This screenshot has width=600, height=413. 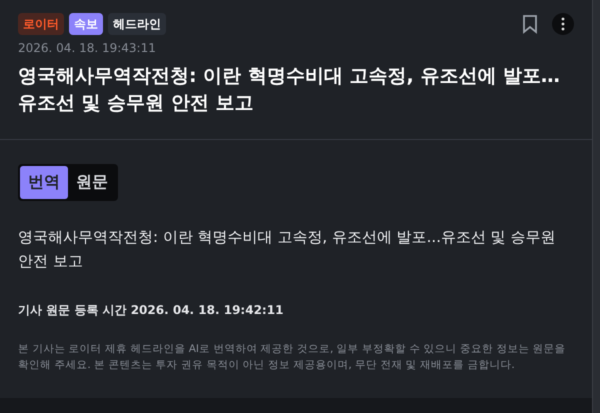 What do you see at coordinates (530, 24) in the screenshot?
I see `bookmark-icon` at bounding box center [530, 24].